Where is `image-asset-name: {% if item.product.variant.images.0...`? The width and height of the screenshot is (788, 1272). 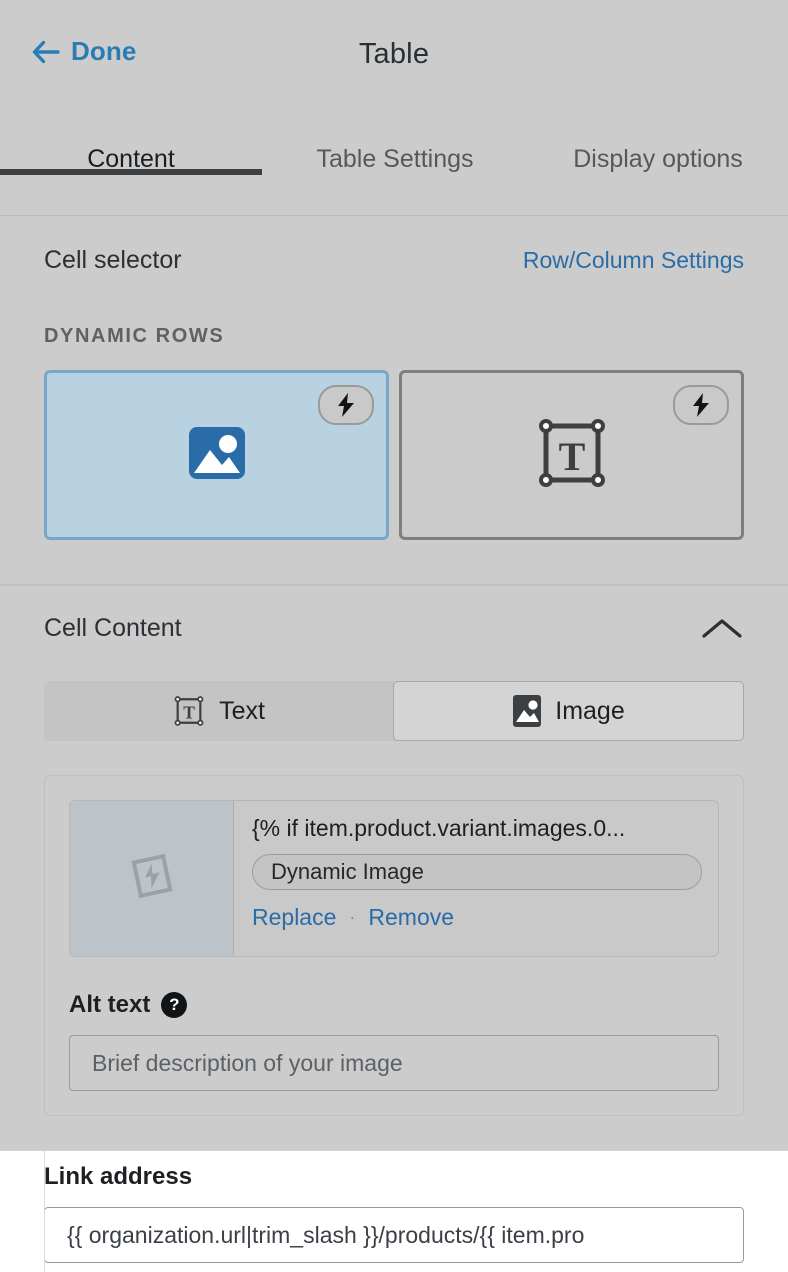
image-asset-name: {% if item.product.variant.images.0... is located at coordinates (439, 828).